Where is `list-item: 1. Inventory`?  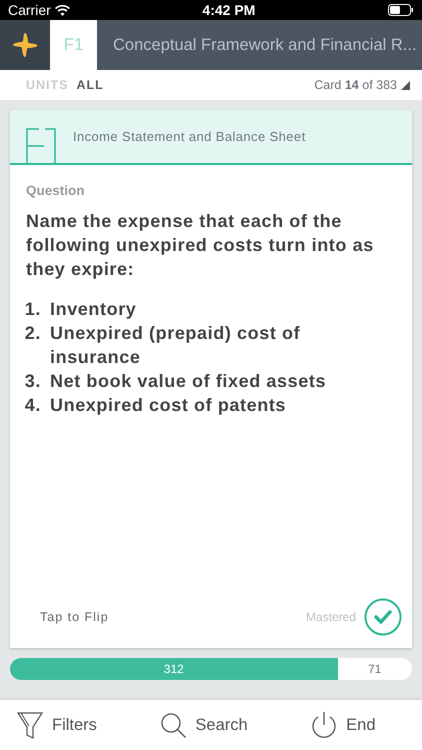 list-item: 1. Inventory is located at coordinates (81, 310).